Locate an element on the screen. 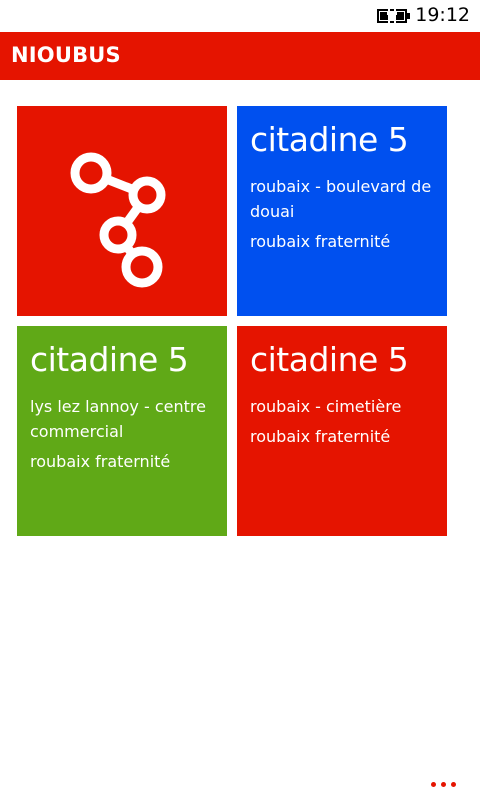  app-header: NIOUBUS is located at coordinates (240, 56).